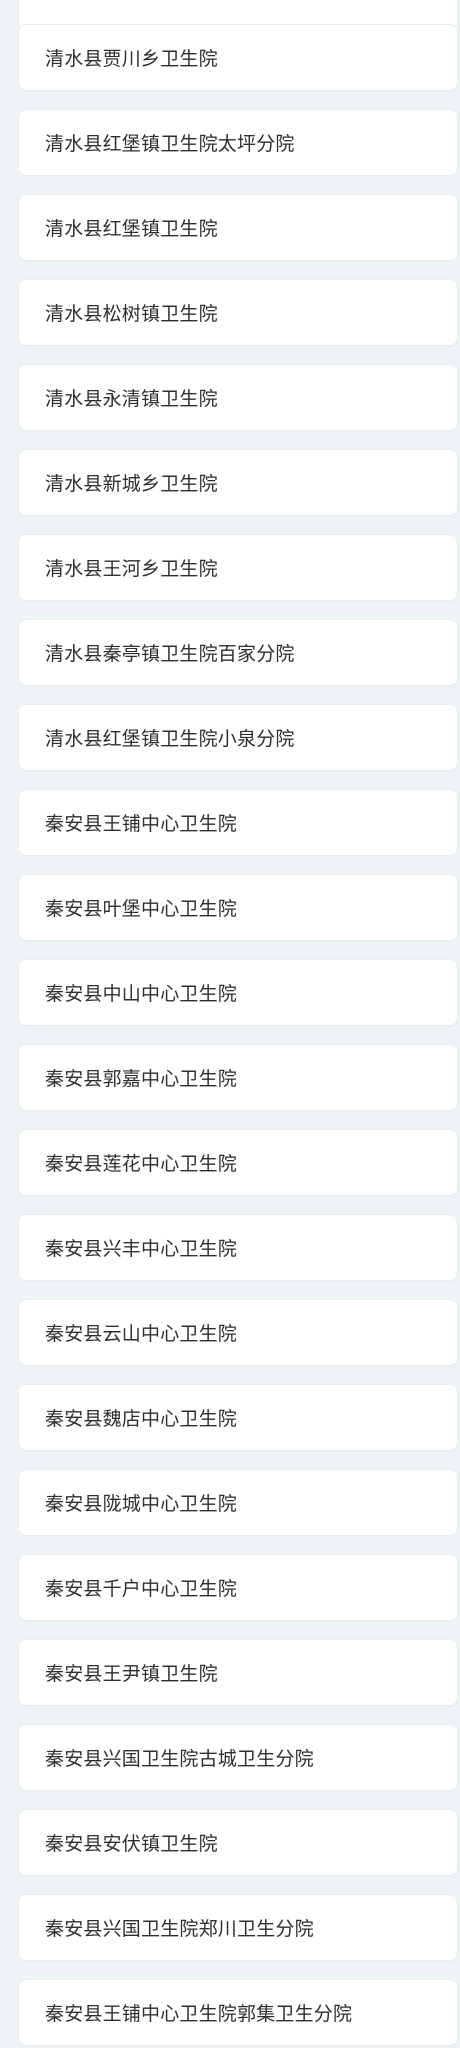 Image resolution: width=460 pixels, height=2048 pixels. I want to click on hospital-name: 秦安县中山中心卫生院, so click(141, 994).